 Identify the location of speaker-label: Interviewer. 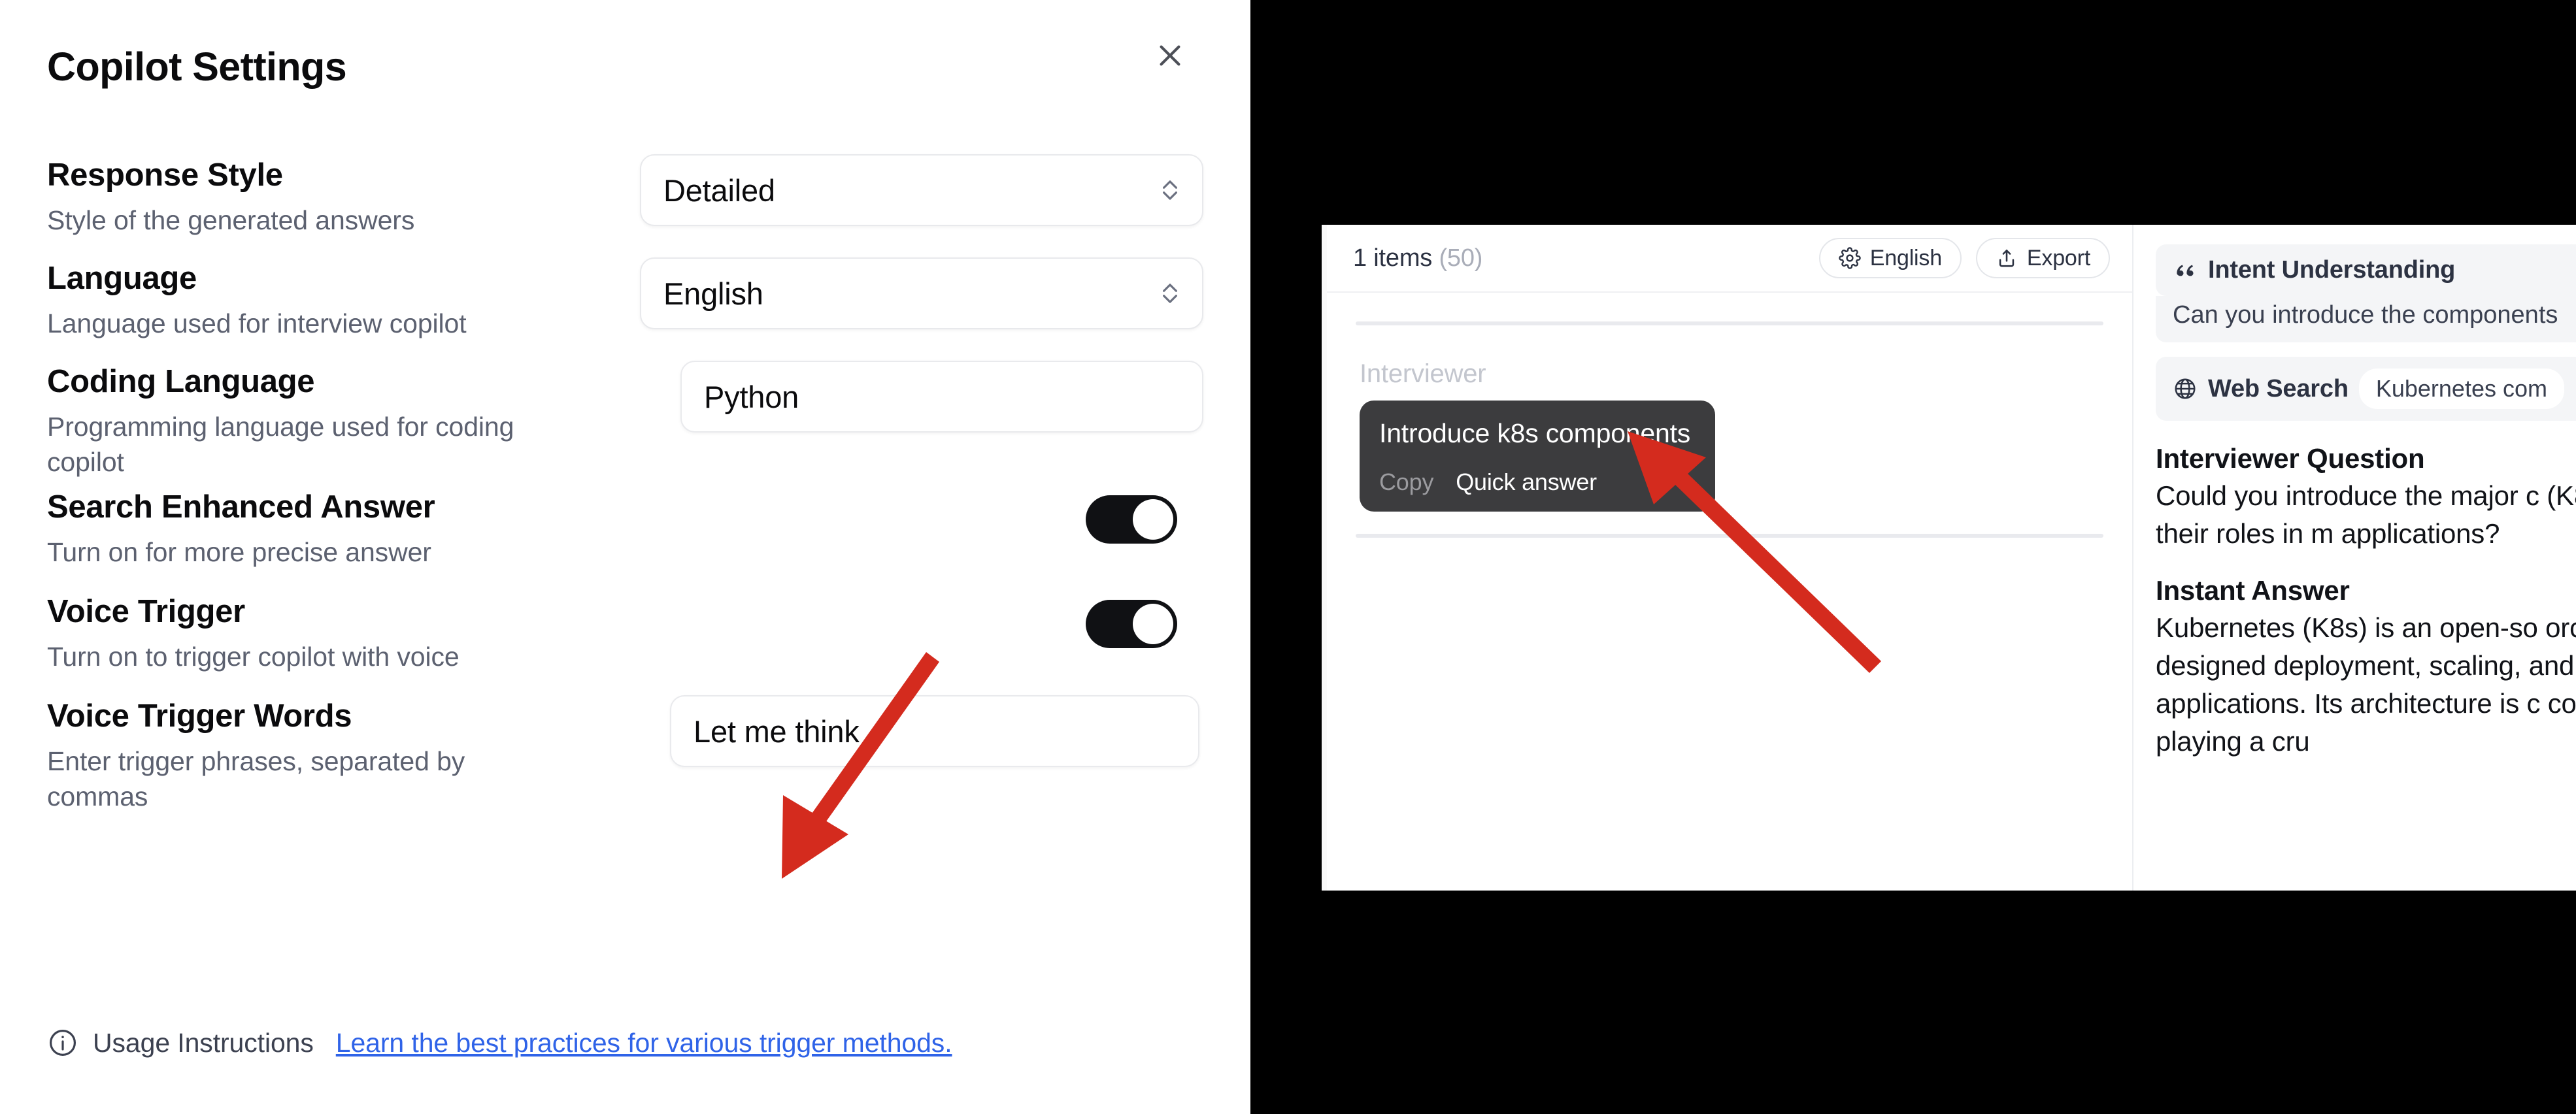
(1423, 373).